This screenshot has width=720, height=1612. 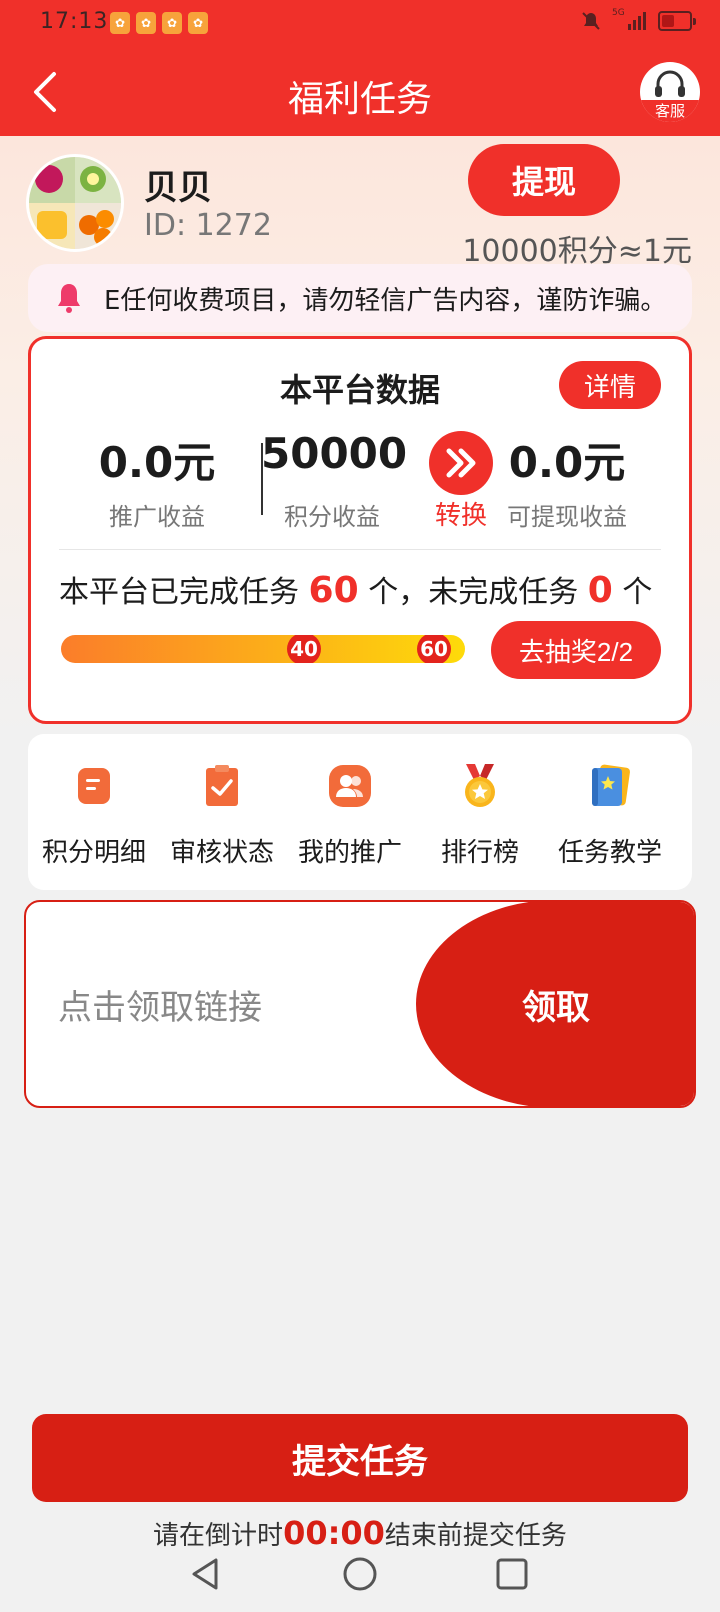 I want to click on double-chevron-right-icon, so click(x=461, y=463).